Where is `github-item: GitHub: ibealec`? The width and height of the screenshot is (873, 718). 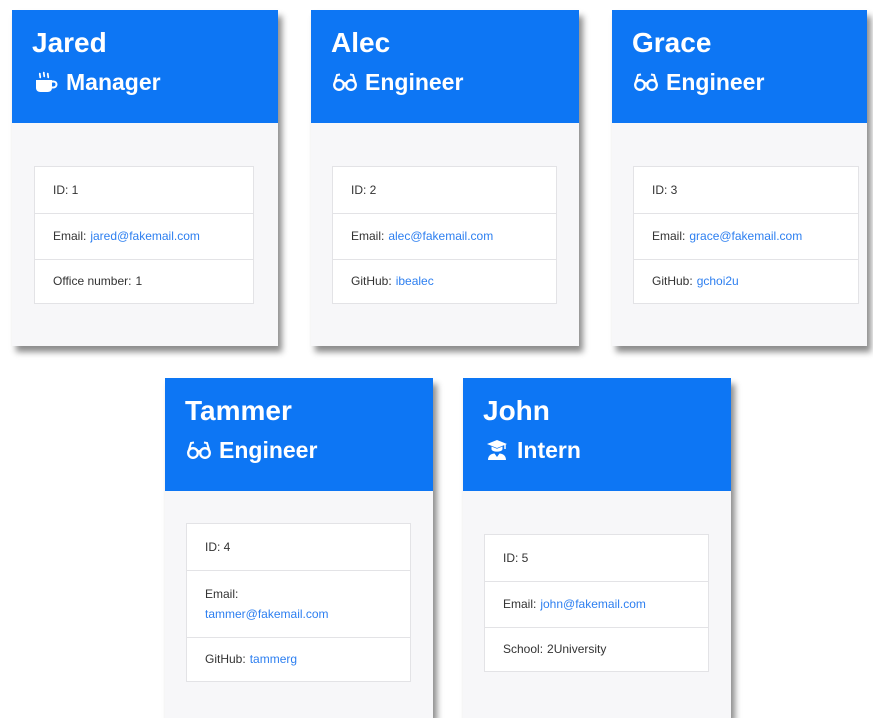
github-item: GitHub: ibealec is located at coordinates (444, 281).